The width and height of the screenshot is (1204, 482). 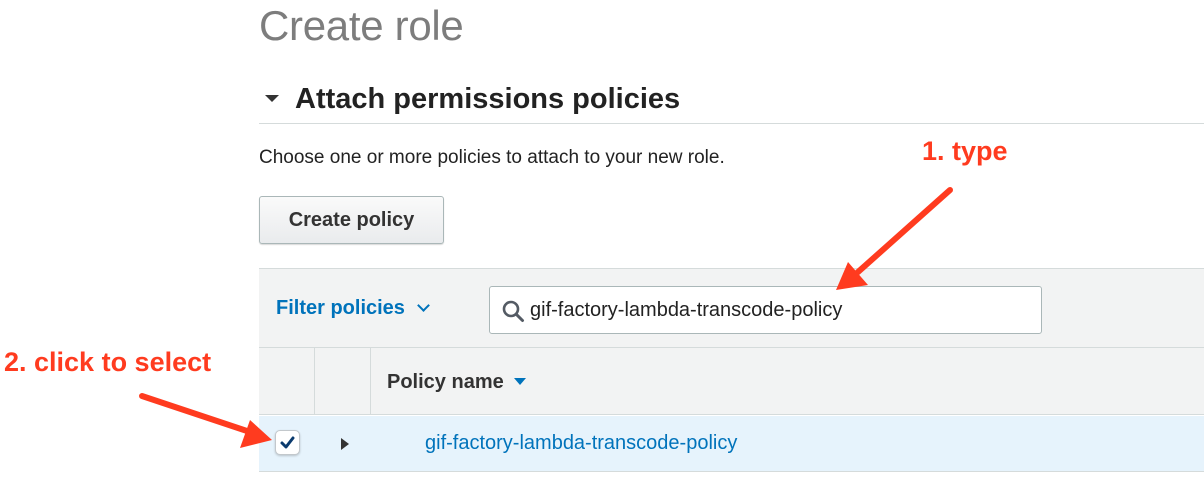 I want to click on page-title: Create role, so click(x=361, y=25).